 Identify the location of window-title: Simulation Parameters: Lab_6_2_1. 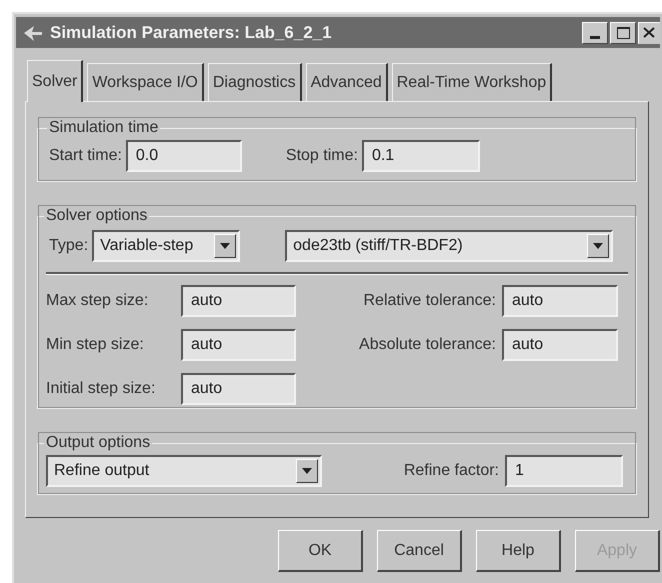
(191, 33).